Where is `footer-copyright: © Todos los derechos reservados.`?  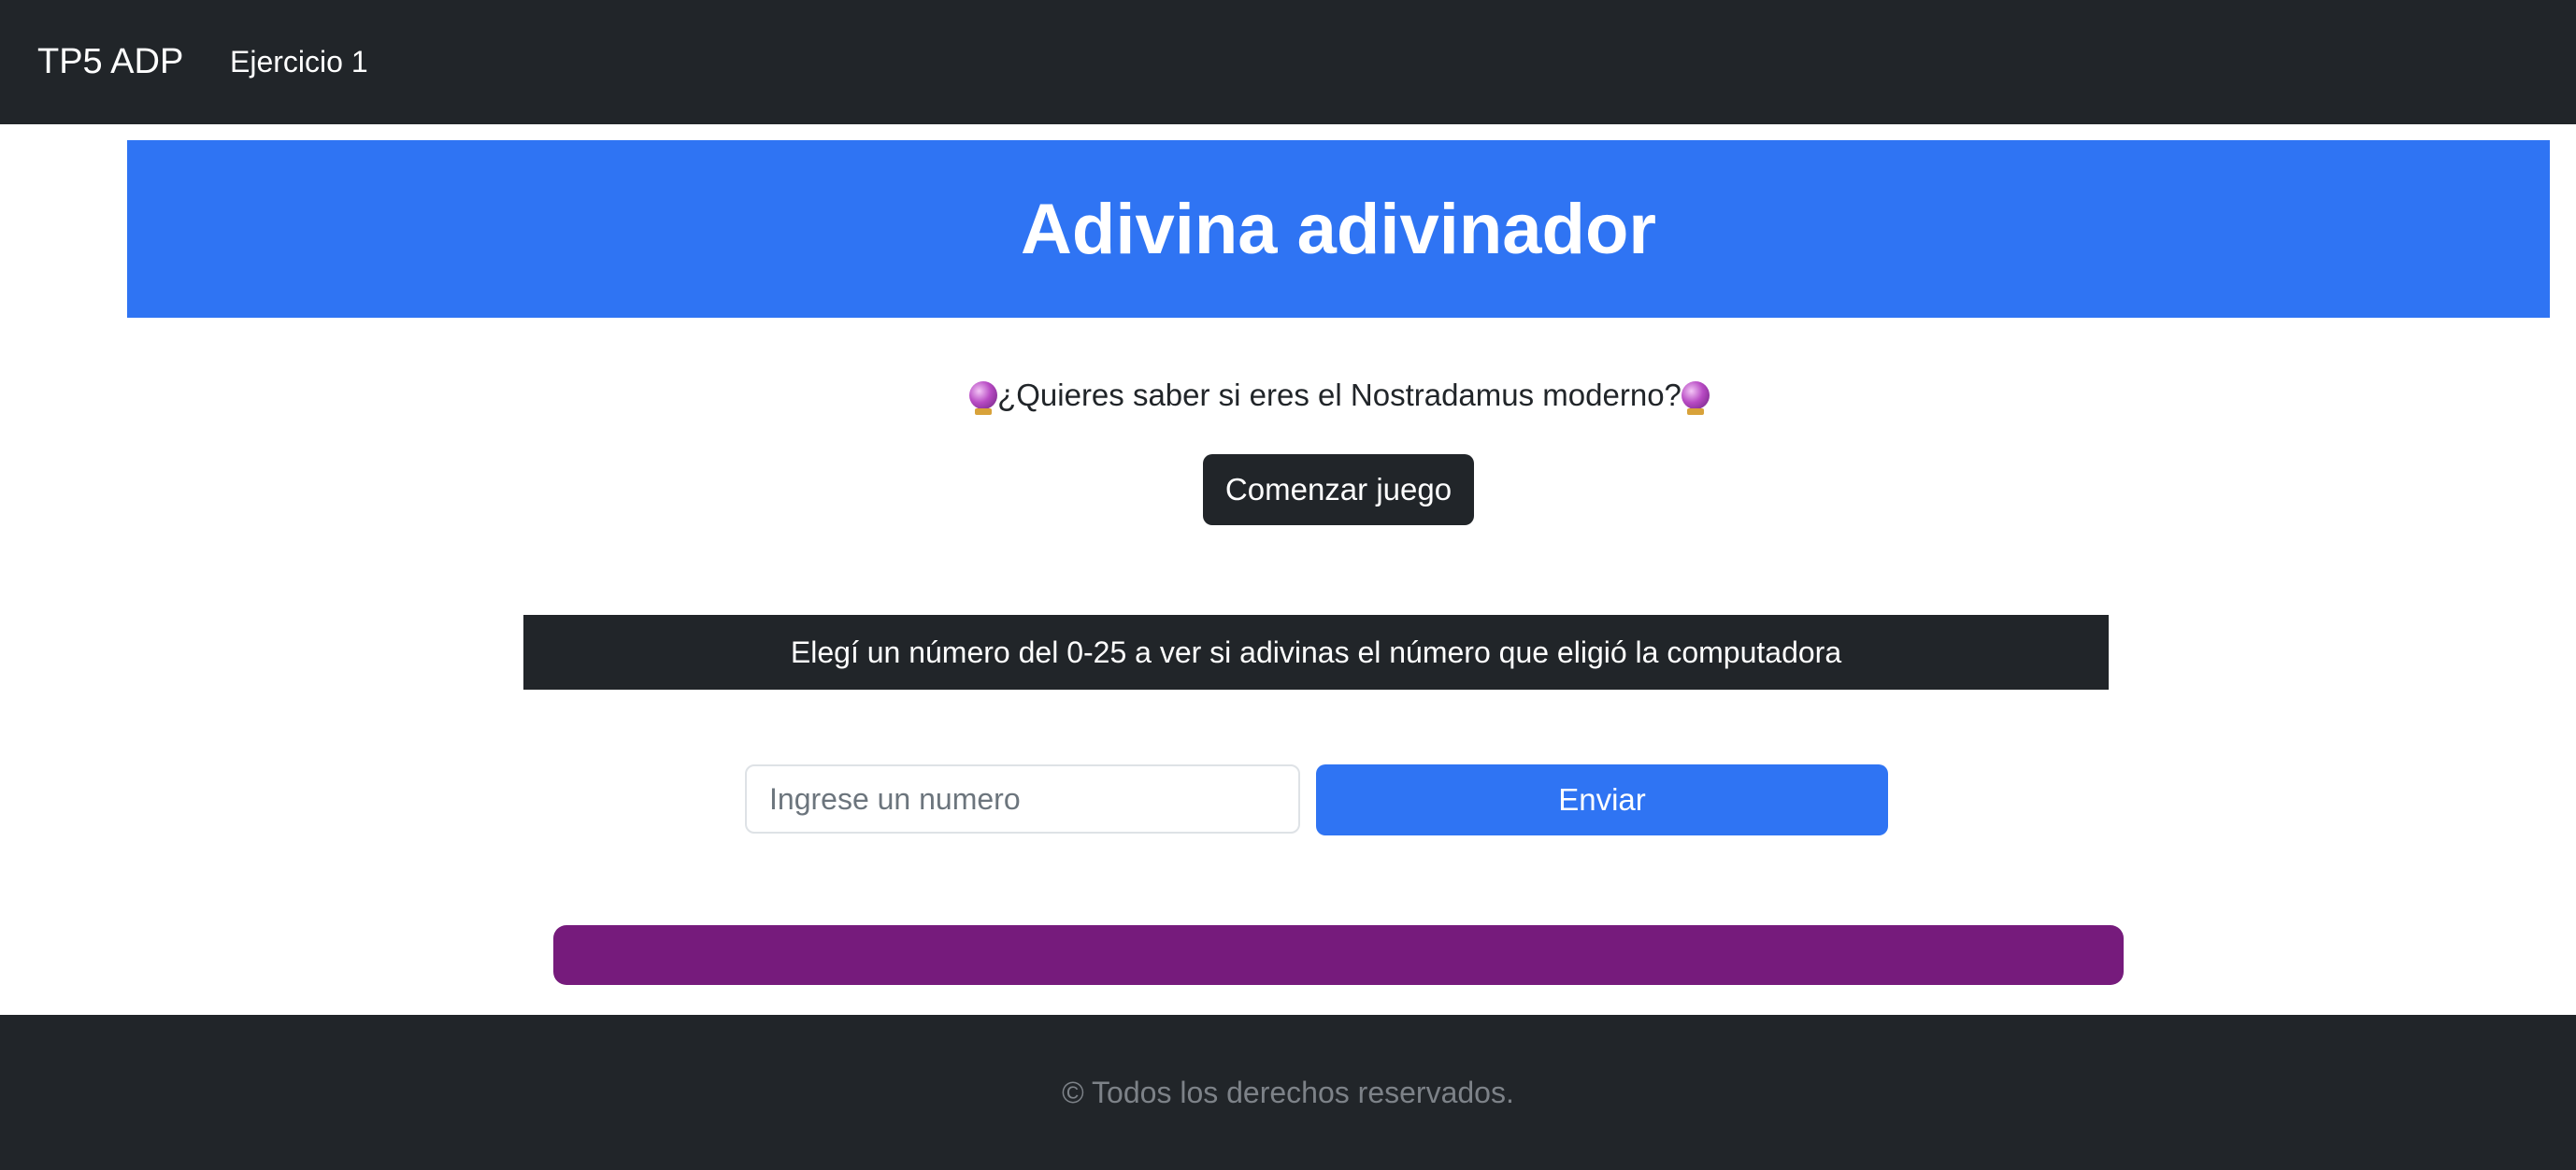
footer-copyright: © Todos los derechos reservados. is located at coordinates (1288, 1092).